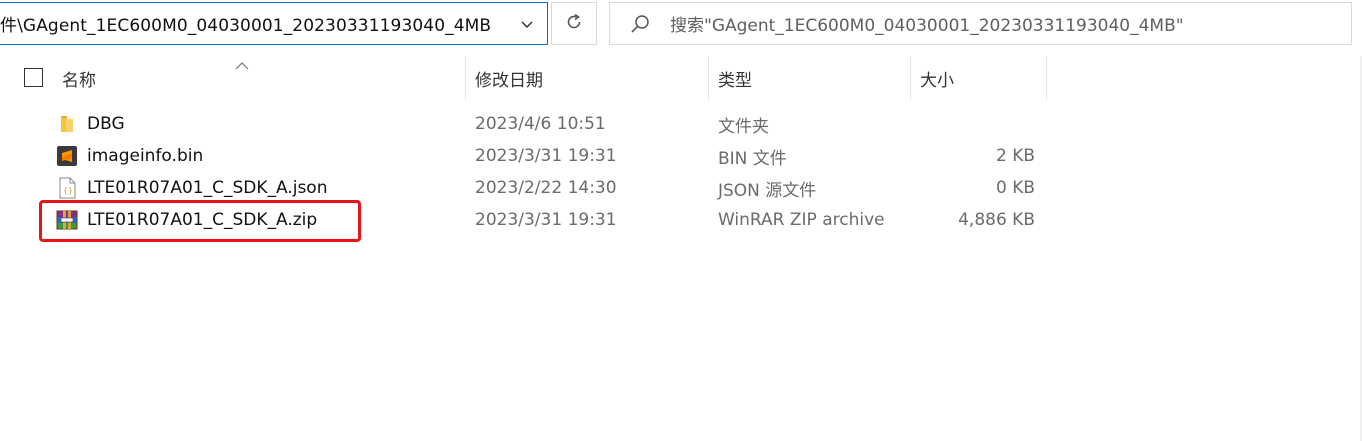  What do you see at coordinates (33, 77) in the screenshot?
I see `select-all-checkbox` at bounding box center [33, 77].